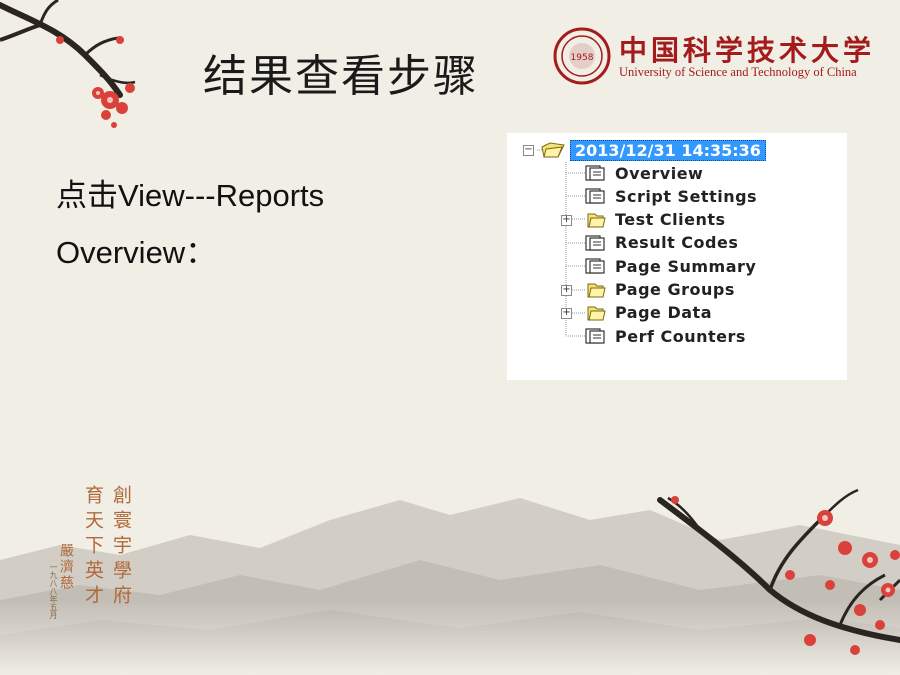  I want to click on tree-item-label: Script Settings, so click(686, 196).